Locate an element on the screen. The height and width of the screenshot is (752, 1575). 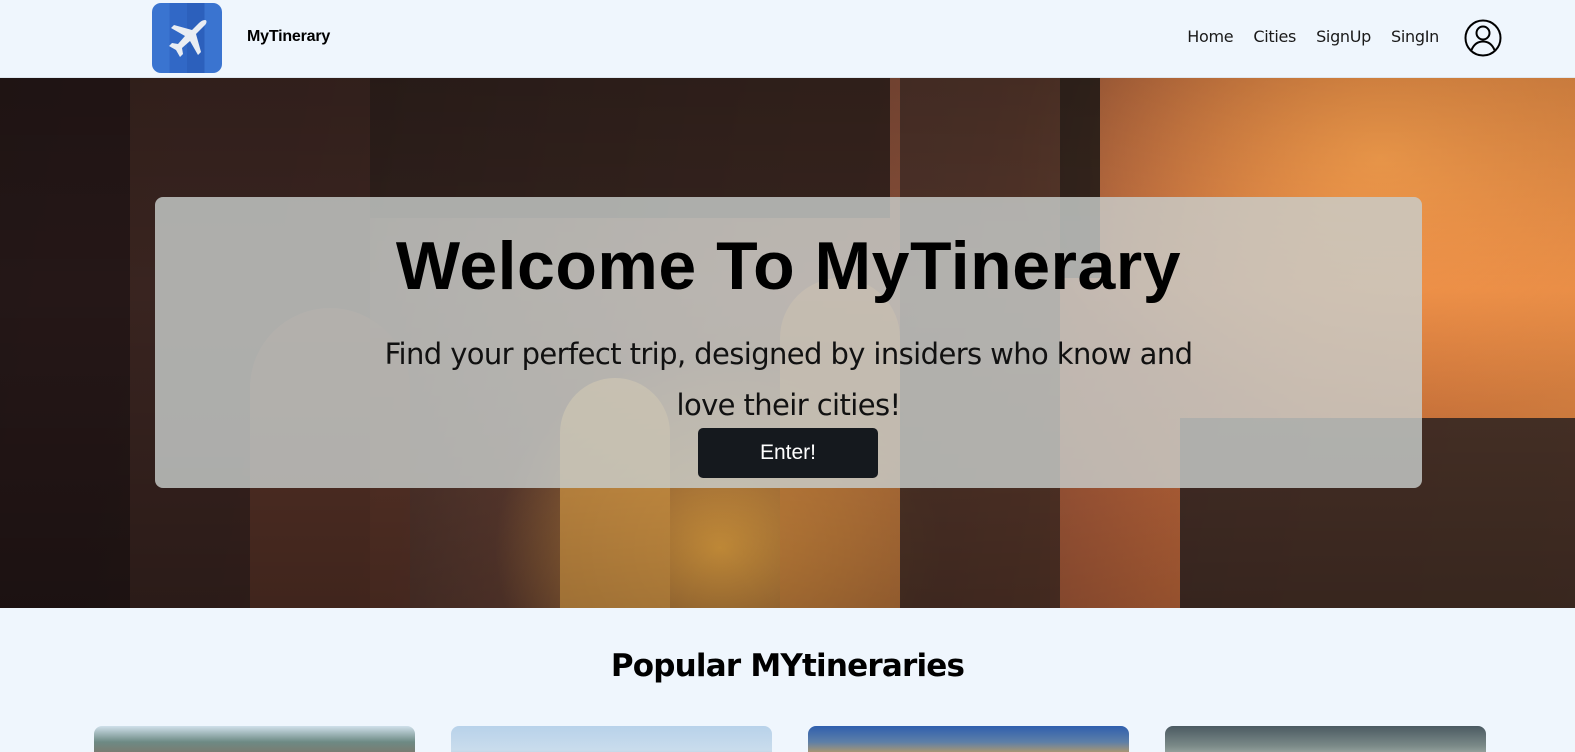
brand-name: MyTinerary is located at coordinates (288, 37).